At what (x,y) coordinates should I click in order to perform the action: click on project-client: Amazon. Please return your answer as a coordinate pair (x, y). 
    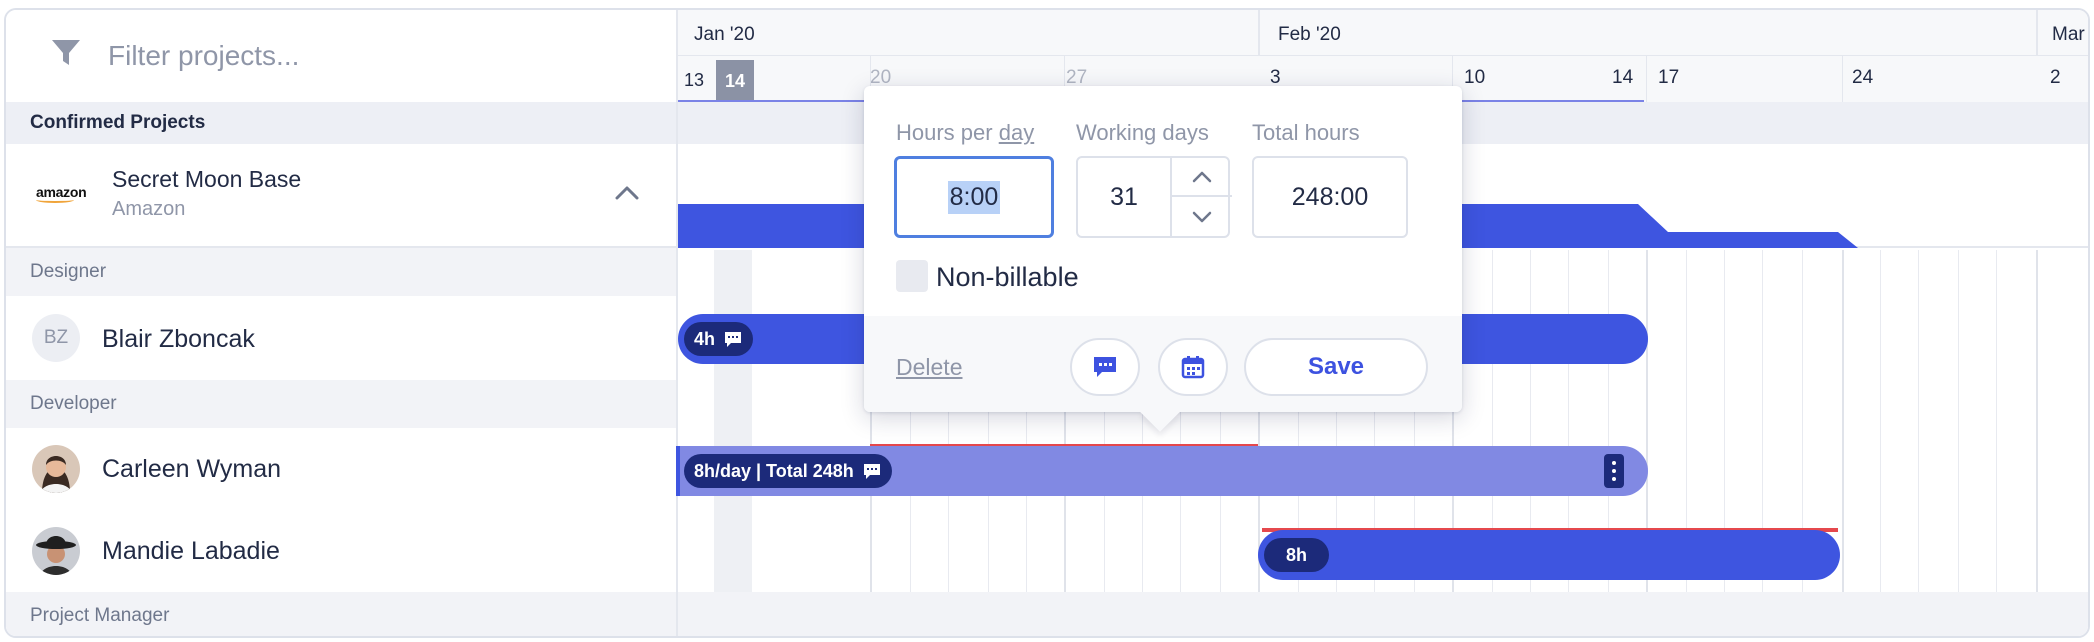
    Looking at the image, I should click on (149, 209).